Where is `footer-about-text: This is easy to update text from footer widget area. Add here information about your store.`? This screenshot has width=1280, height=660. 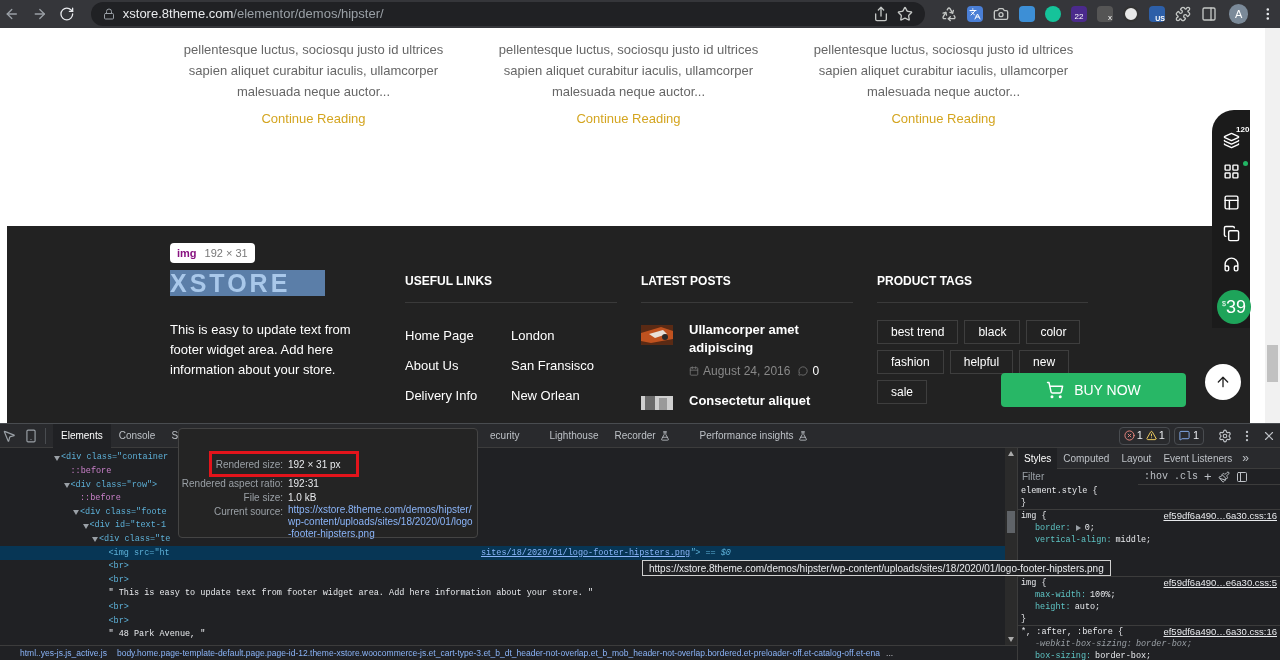
footer-about-text: This is easy to update text from footer widget area. Add here information about your store. is located at coordinates (261, 350).